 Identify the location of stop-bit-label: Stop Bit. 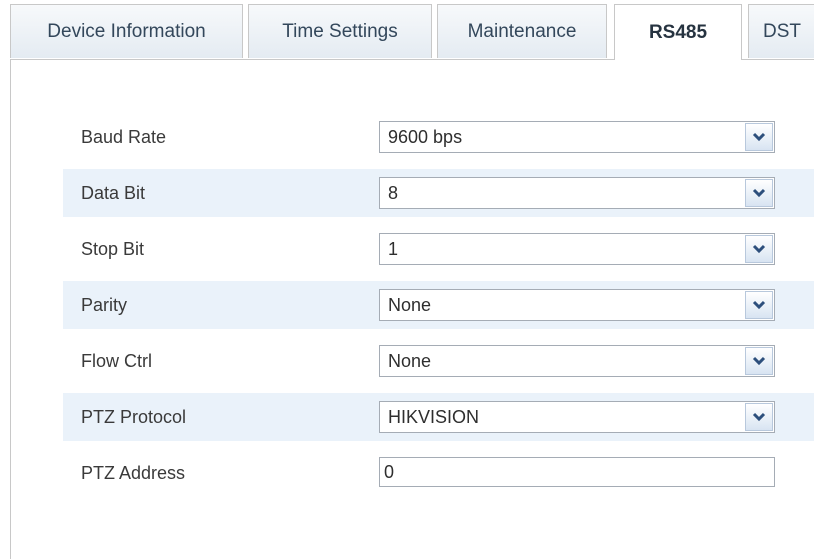
(113, 249).